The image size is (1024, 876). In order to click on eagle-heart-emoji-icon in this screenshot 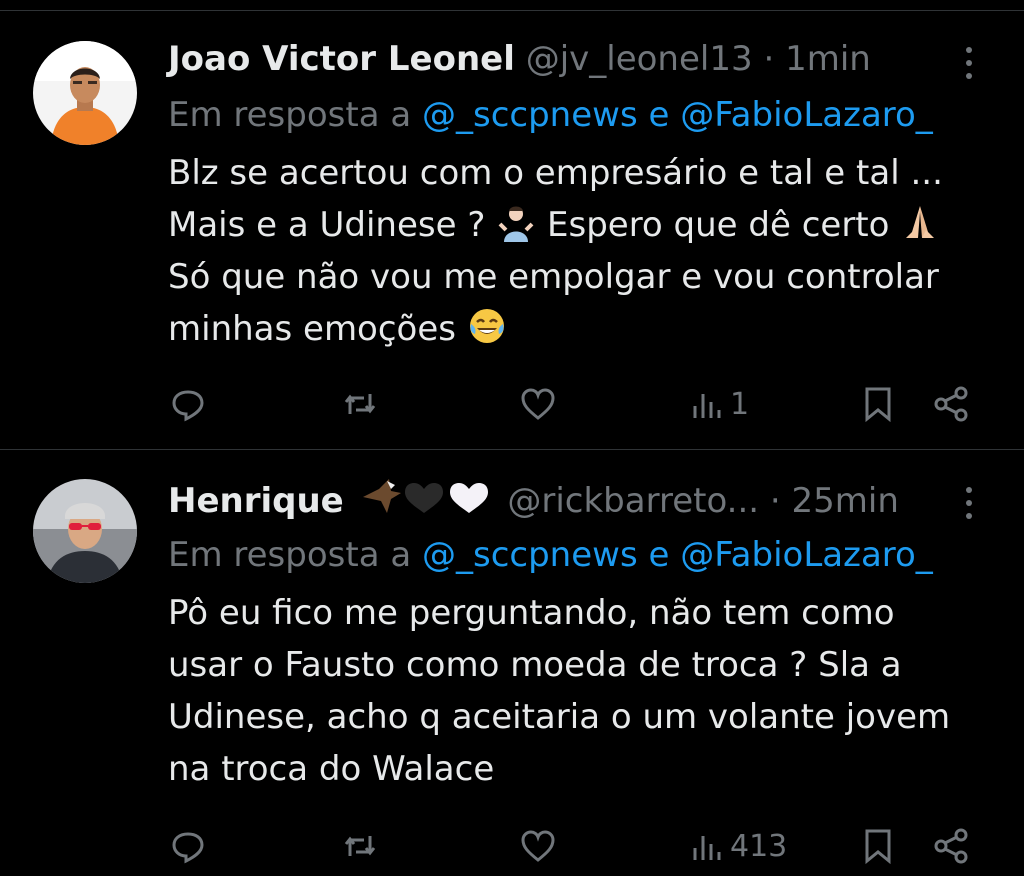, I will do `click(425, 496)`.